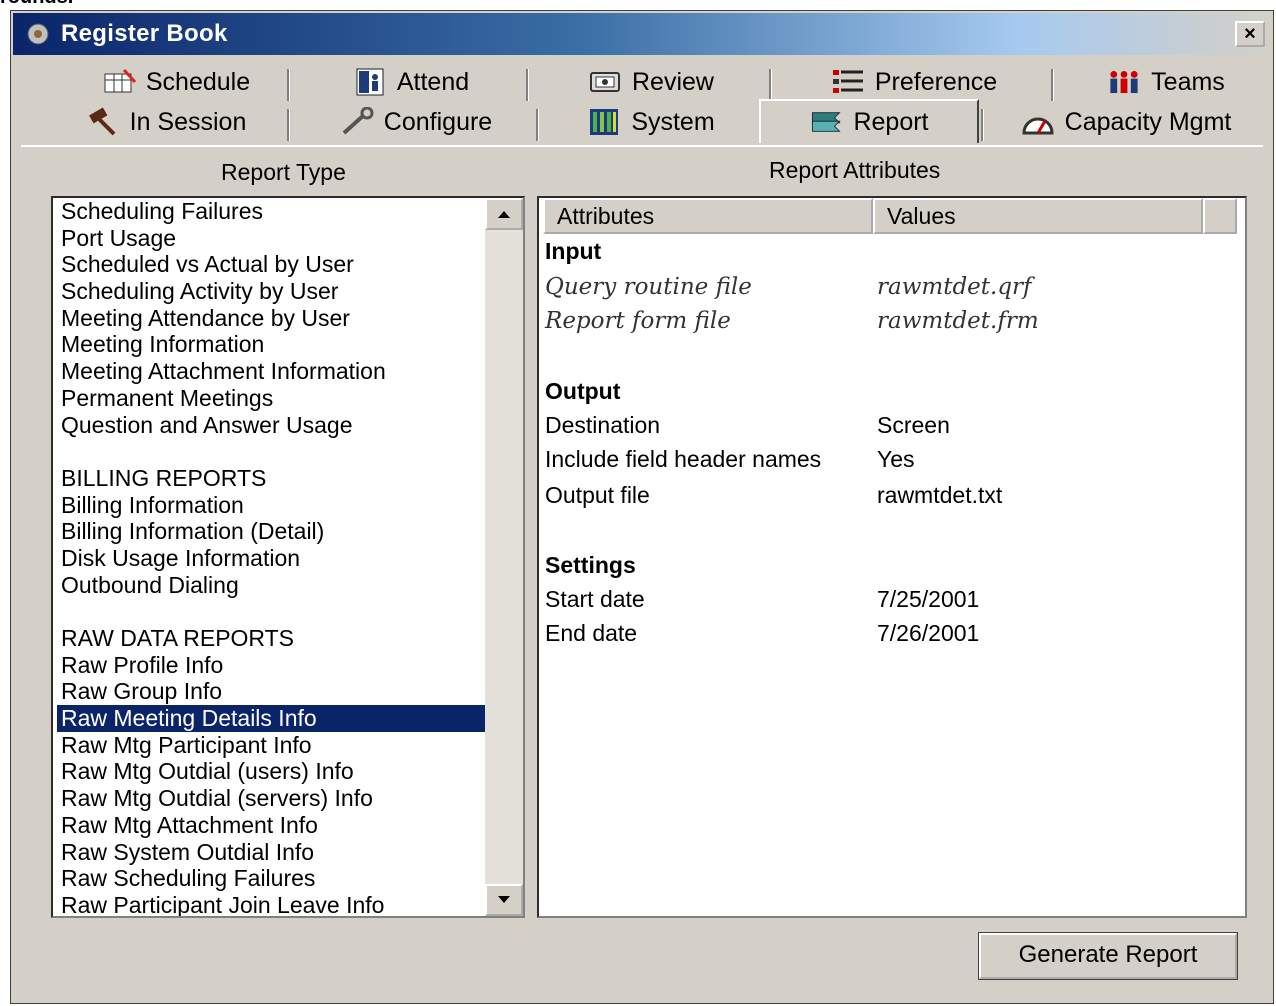 This screenshot has height=1006, width=1276. I want to click on list-item: Scheduling Activity by User, so click(271, 291).